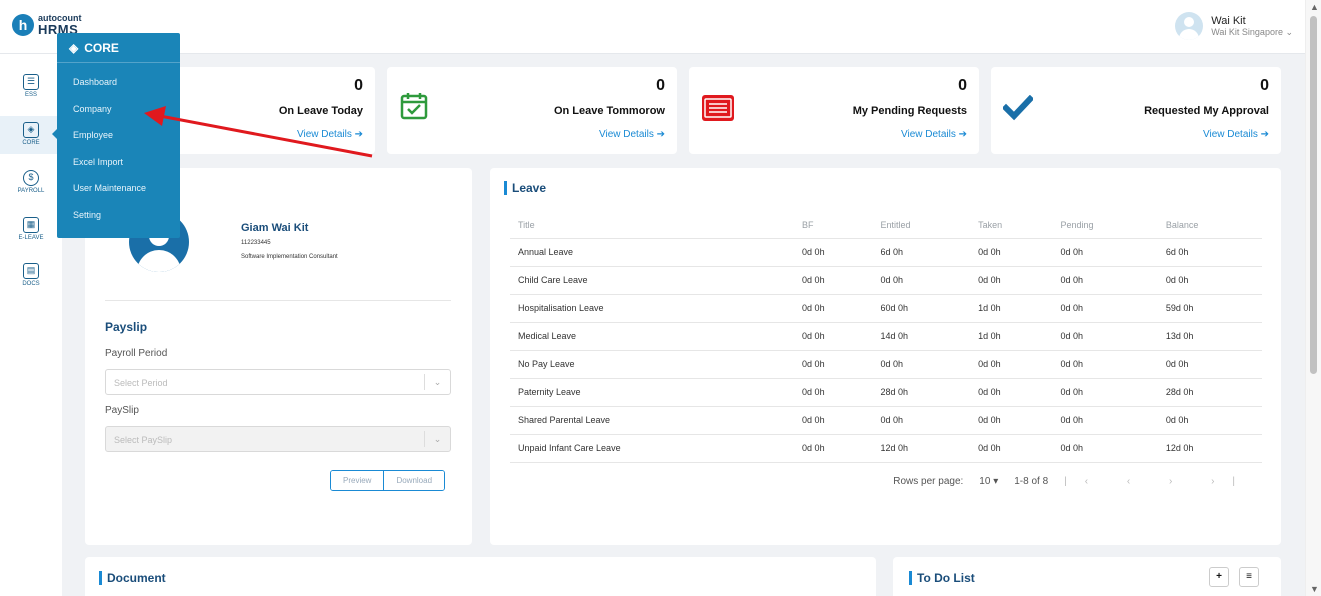 This screenshot has height=596, width=1321. Describe the element at coordinates (652, 392) in the screenshot. I see `cell: Paternity Leave` at that location.